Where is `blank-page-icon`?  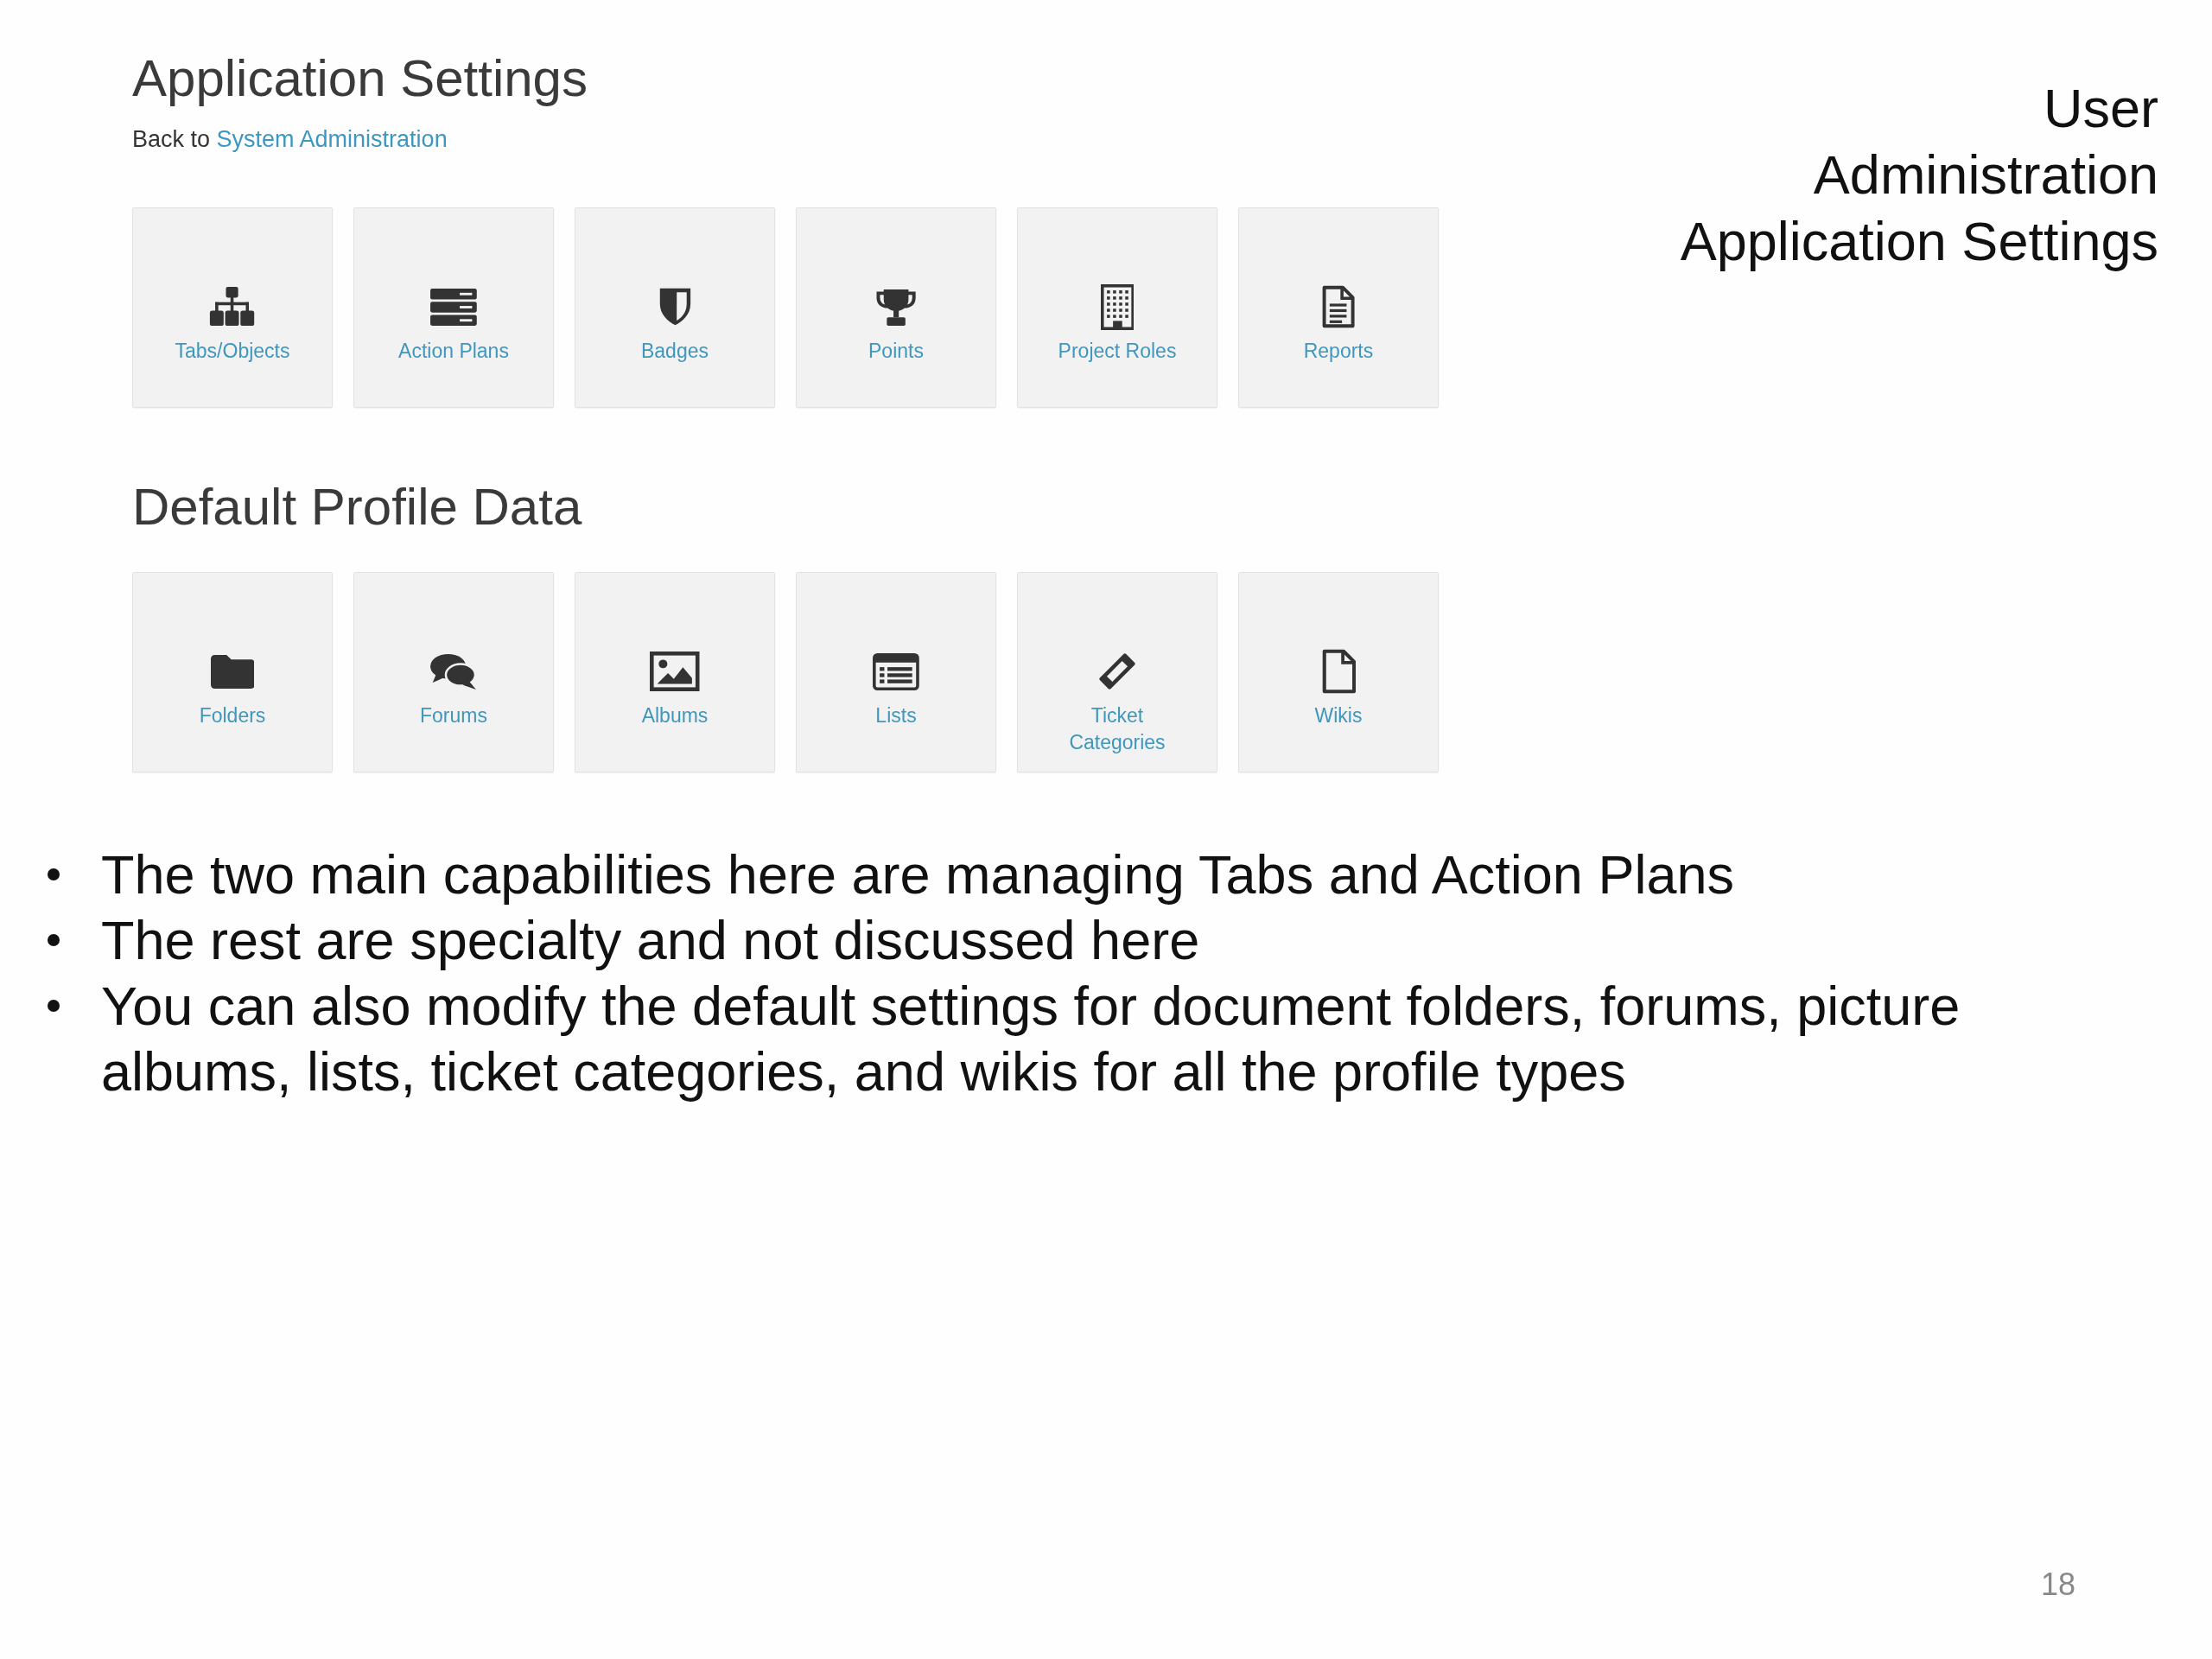
blank-page-icon is located at coordinates (1338, 671).